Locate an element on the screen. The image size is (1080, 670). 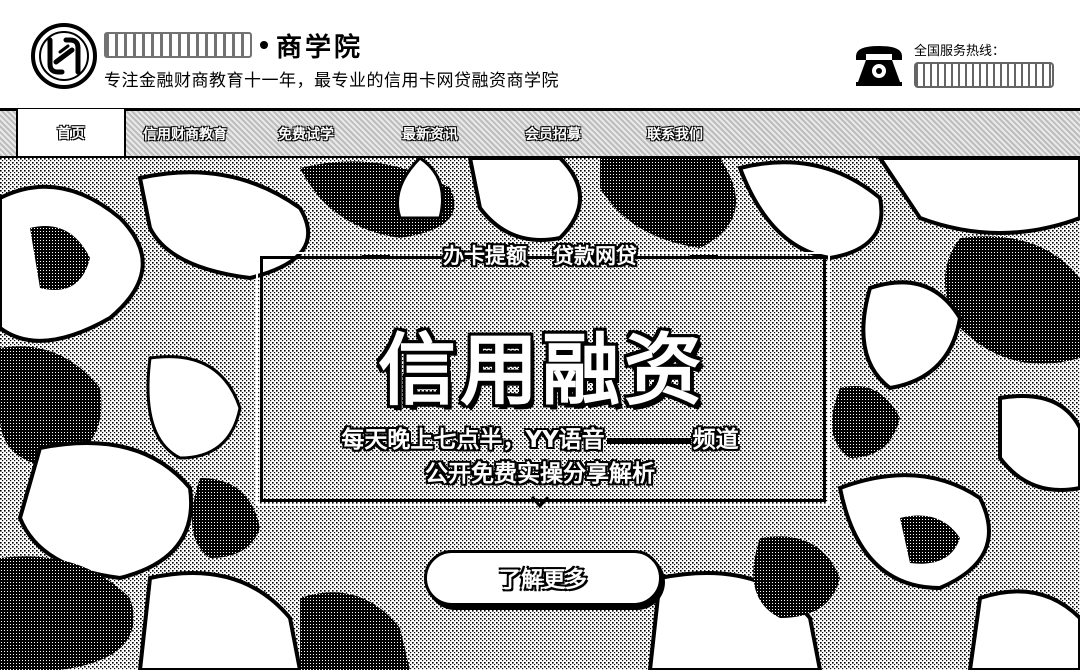
hero-subline-1-b: 频道 is located at coordinates (715, 440).